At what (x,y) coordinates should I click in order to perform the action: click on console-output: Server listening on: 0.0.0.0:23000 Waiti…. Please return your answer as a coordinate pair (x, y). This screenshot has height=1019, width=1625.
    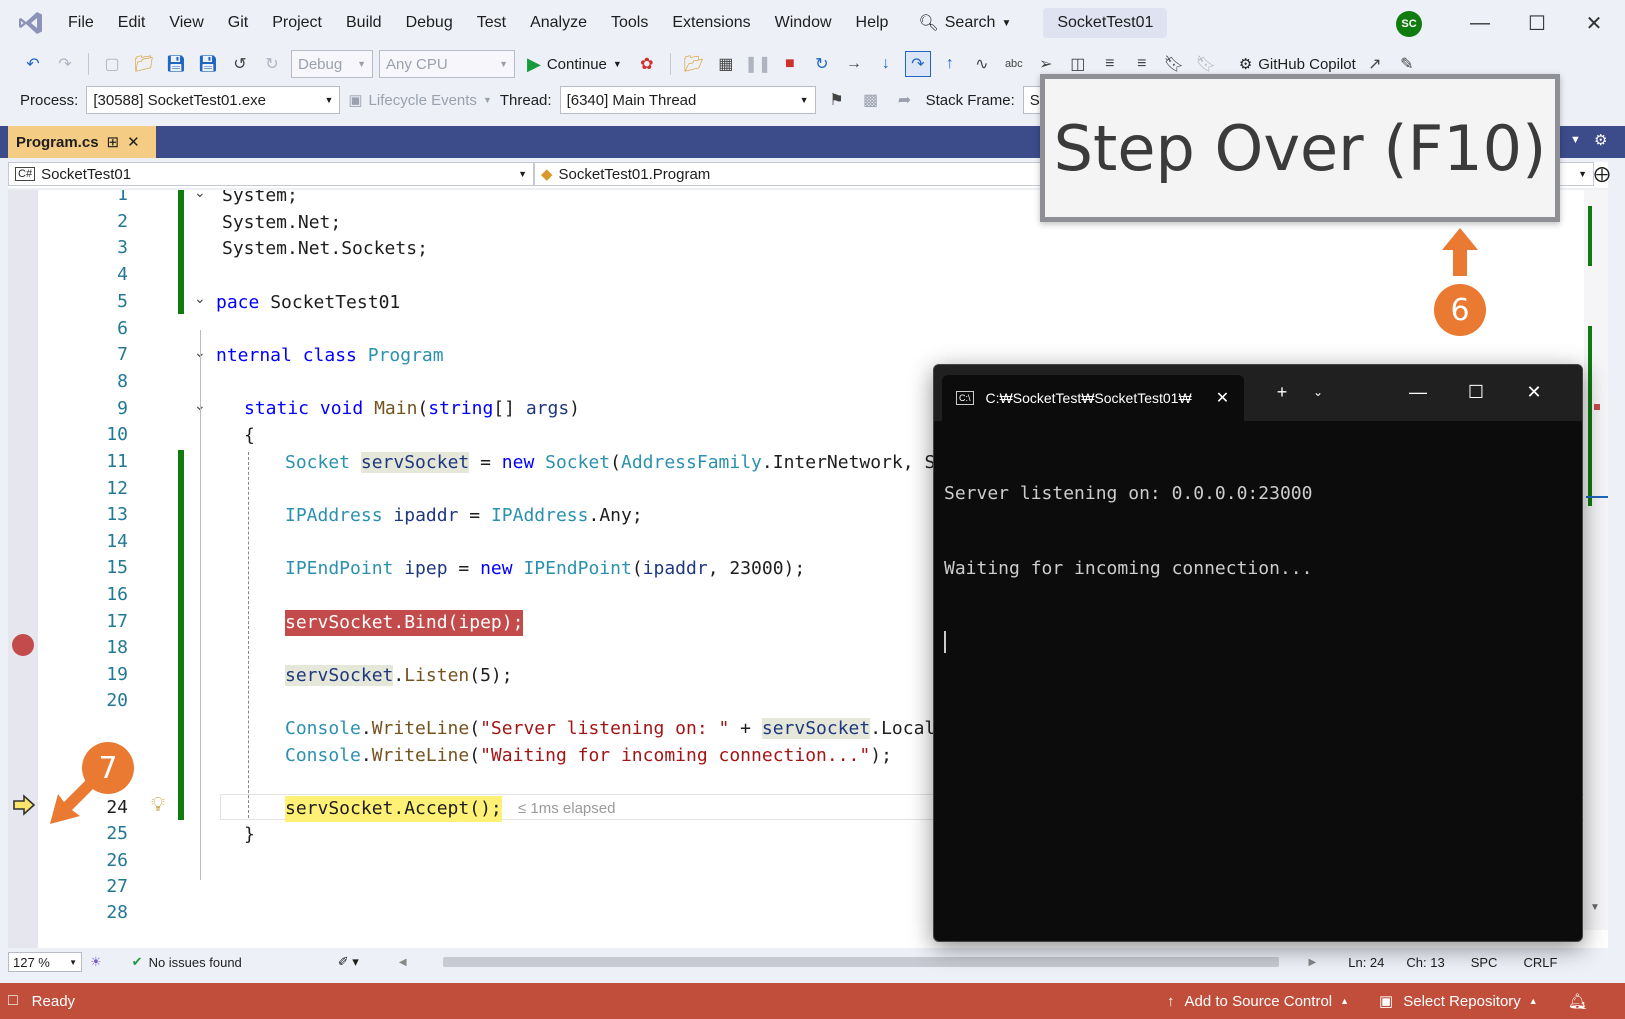
    Looking at the image, I should click on (1258, 567).